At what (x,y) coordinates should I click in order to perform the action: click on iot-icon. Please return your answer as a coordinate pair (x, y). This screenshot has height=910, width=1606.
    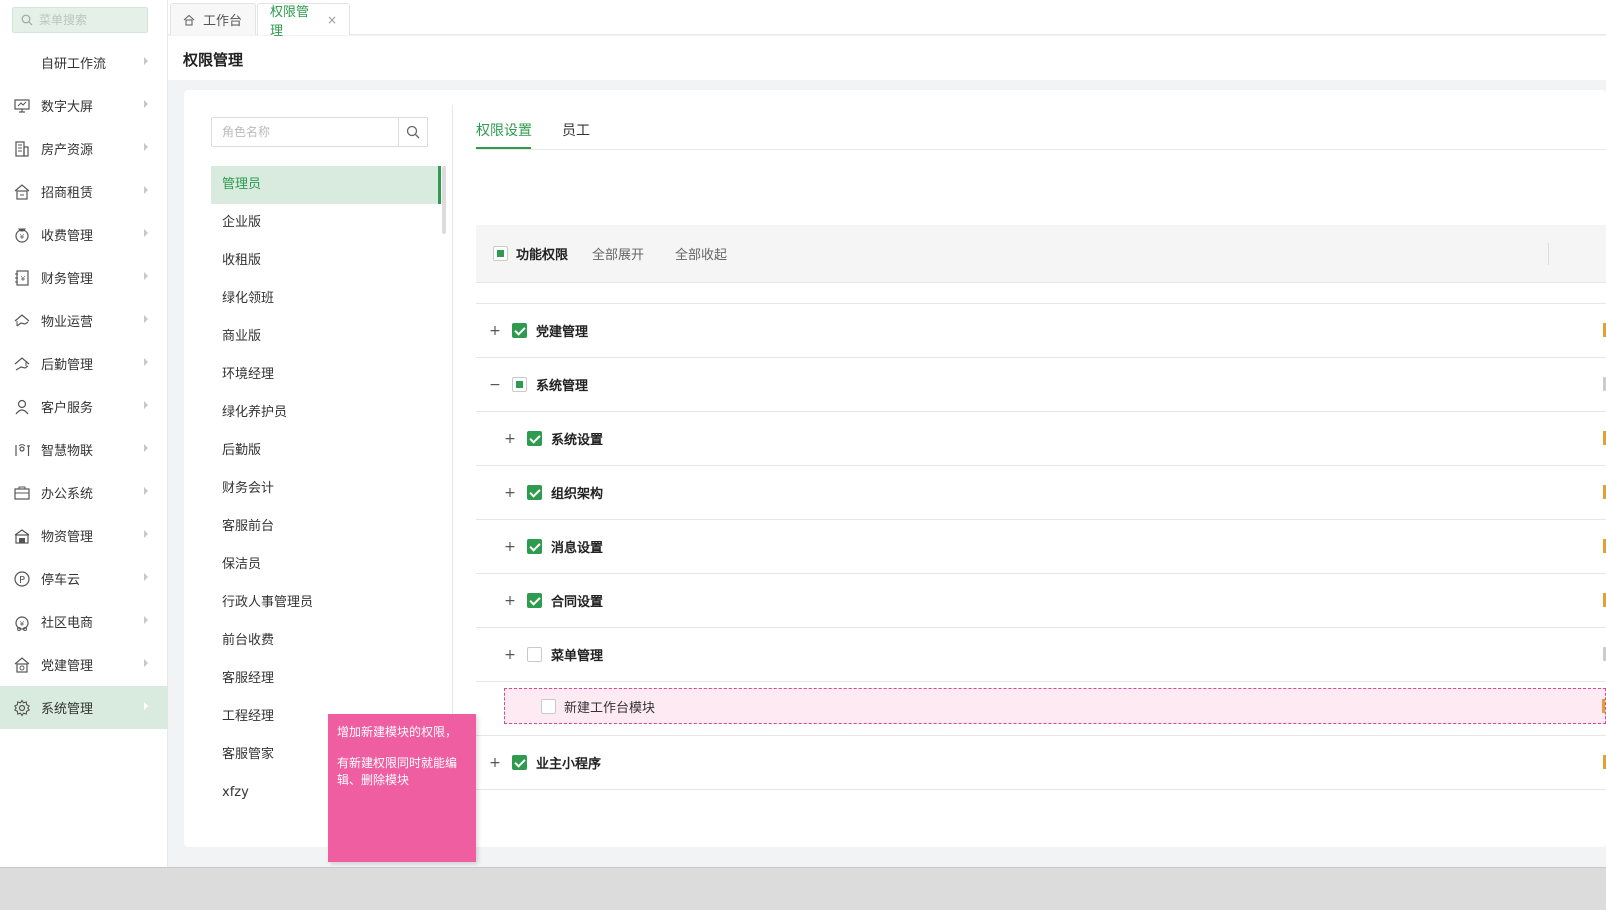
    Looking at the image, I should click on (22, 450).